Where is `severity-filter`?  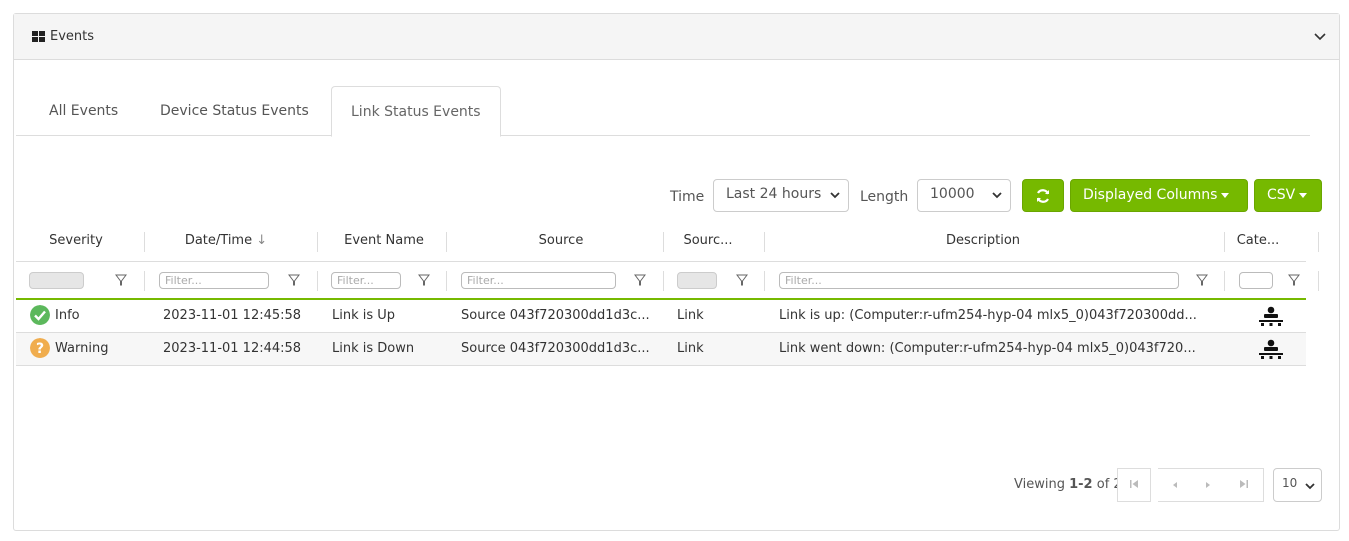 severity-filter is located at coordinates (56, 280).